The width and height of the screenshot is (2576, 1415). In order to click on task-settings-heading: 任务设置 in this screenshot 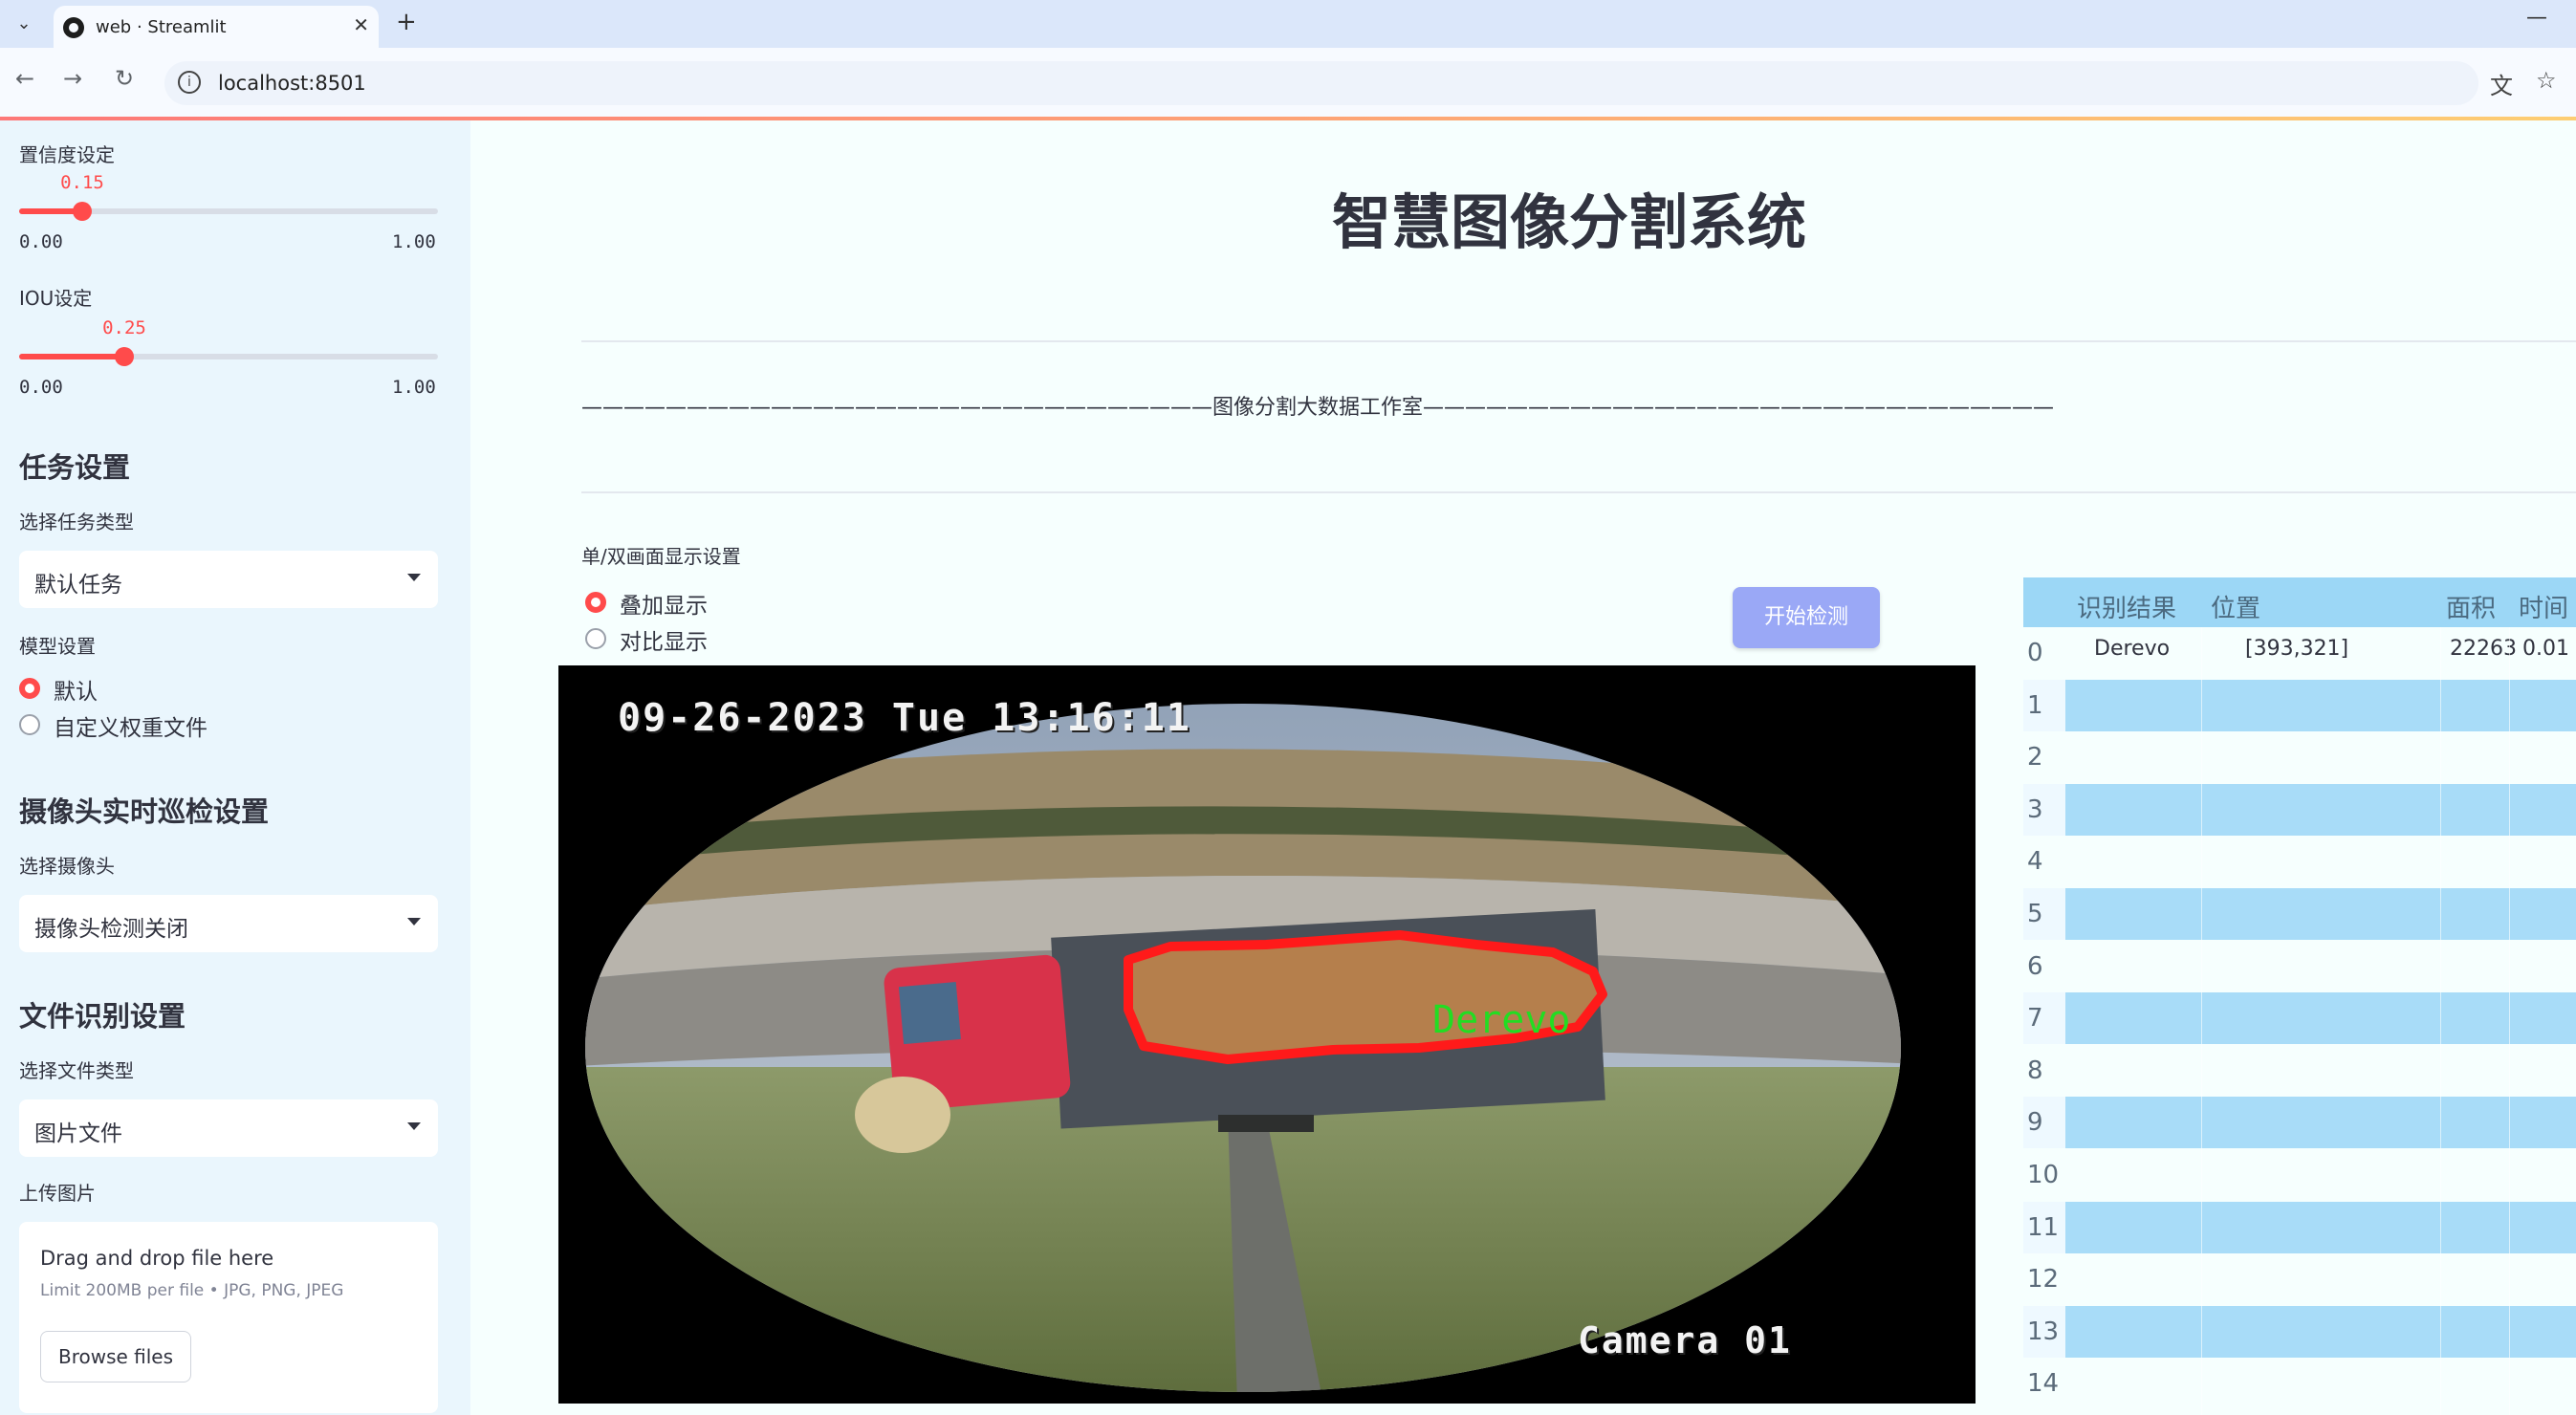, I will do `click(75, 467)`.